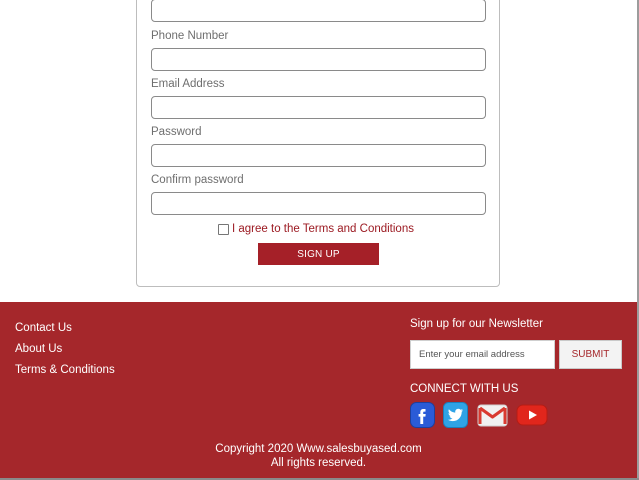 Image resolution: width=639 pixels, height=480 pixels. Describe the element at coordinates (190, 36) in the screenshot. I see `phone-label: Phone Number` at that location.